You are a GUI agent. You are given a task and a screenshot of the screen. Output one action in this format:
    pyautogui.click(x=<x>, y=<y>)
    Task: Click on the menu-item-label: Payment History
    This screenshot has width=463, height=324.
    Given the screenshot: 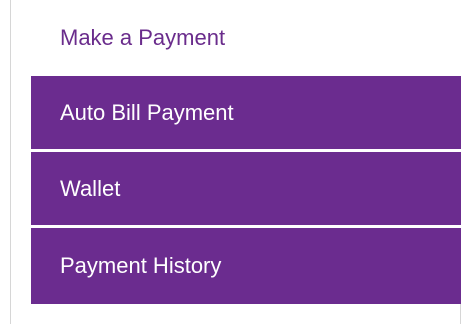 What is the action you would take?
    pyautogui.click(x=141, y=265)
    